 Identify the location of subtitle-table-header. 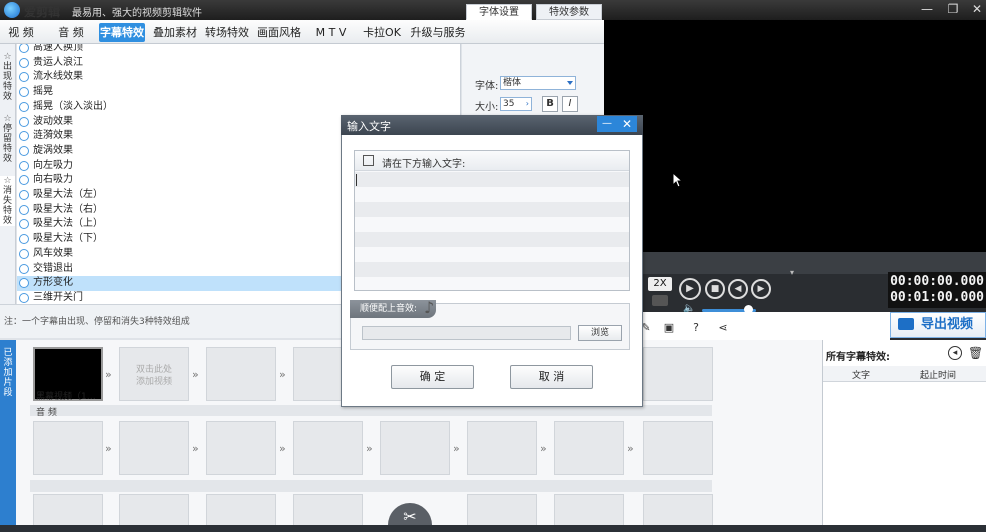
(904, 374).